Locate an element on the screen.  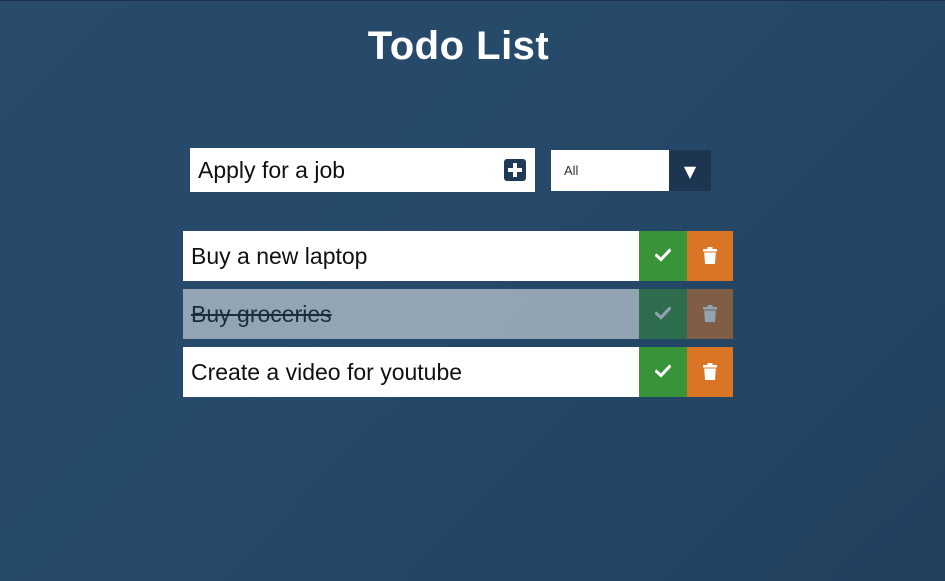
todo-item-text: Buy groceries is located at coordinates (411, 314).